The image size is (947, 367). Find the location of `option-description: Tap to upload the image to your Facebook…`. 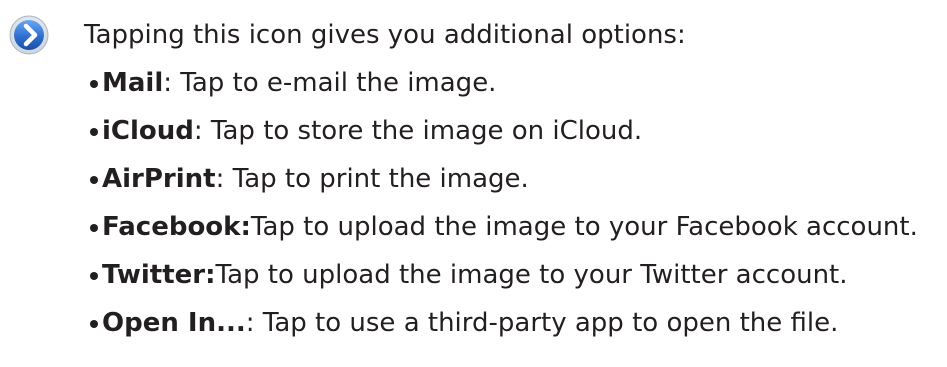

option-description: Tap to upload the image to your Facebook… is located at coordinates (584, 227).